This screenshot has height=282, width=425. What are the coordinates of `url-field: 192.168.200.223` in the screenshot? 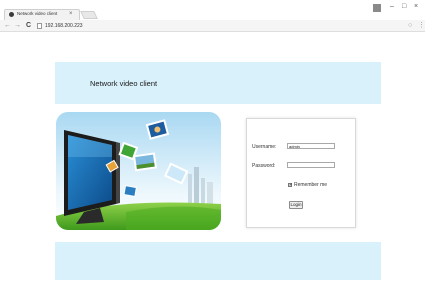 It's located at (64, 26).